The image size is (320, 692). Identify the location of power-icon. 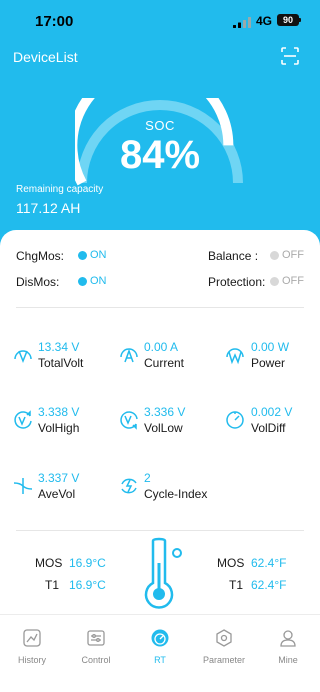
(235, 356).